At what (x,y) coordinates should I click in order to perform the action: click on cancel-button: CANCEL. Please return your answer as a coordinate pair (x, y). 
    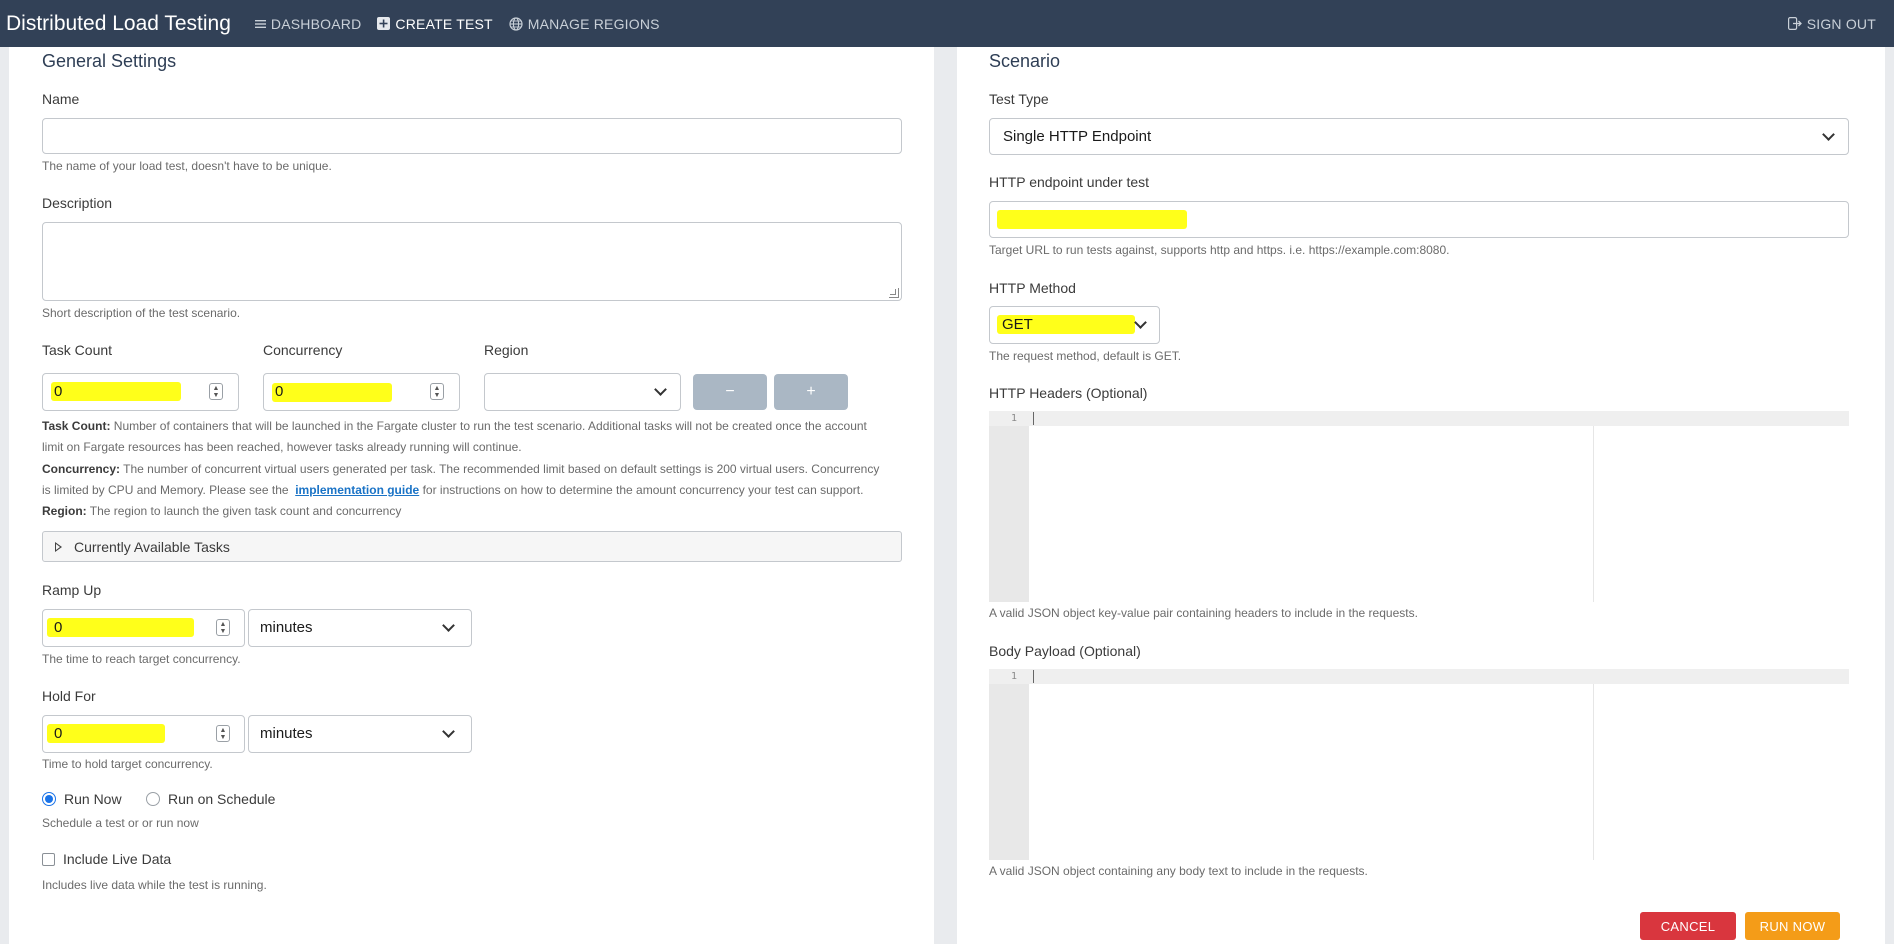
    Looking at the image, I should click on (1688, 926).